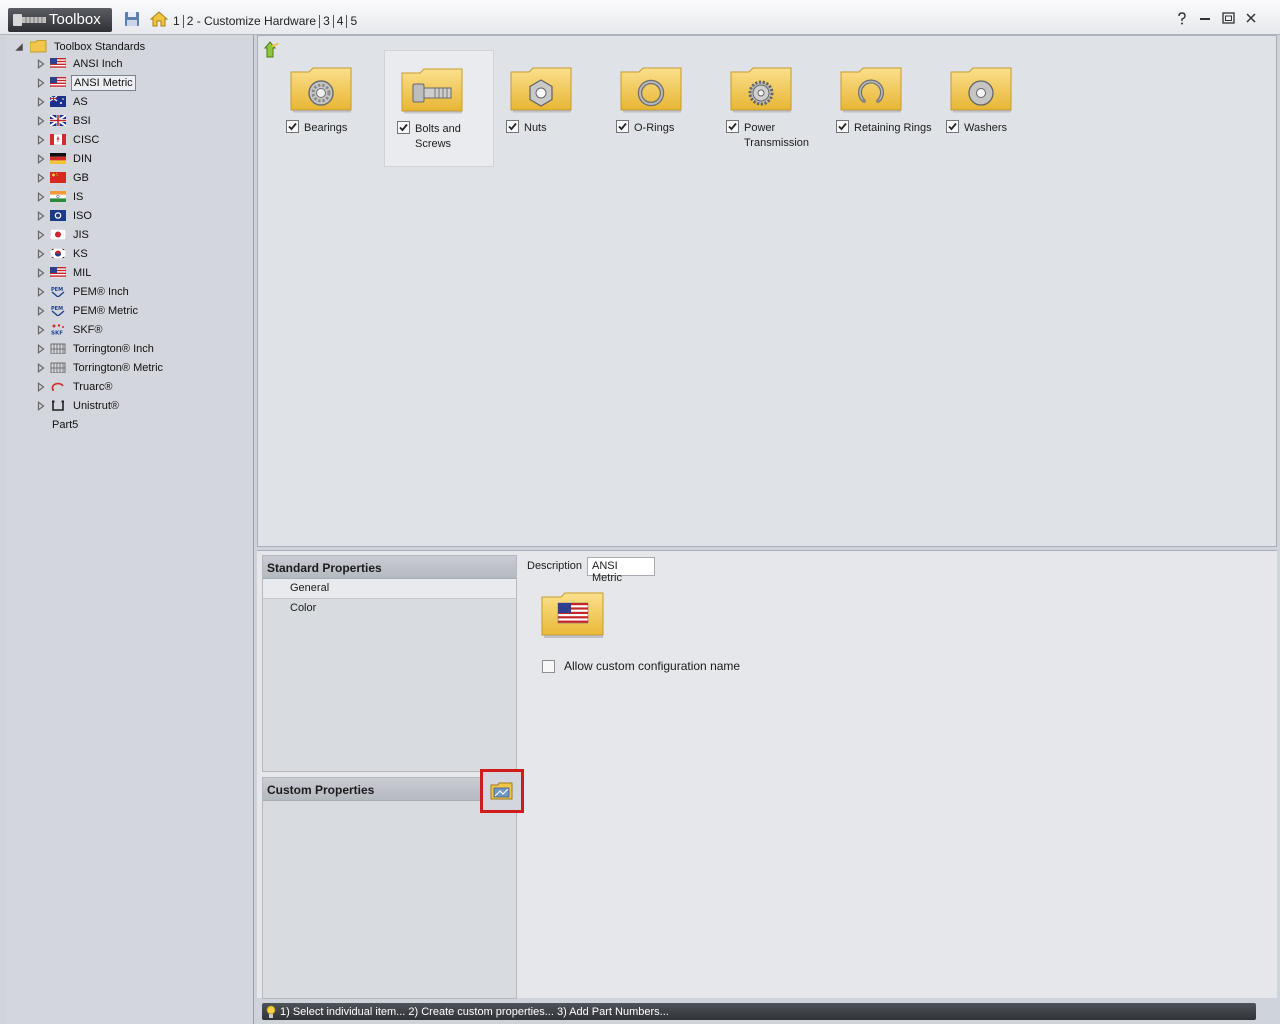  Describe the element at coordinates (141, 158) in the screenshot. I see `tree-item-din: DIN` at that location.